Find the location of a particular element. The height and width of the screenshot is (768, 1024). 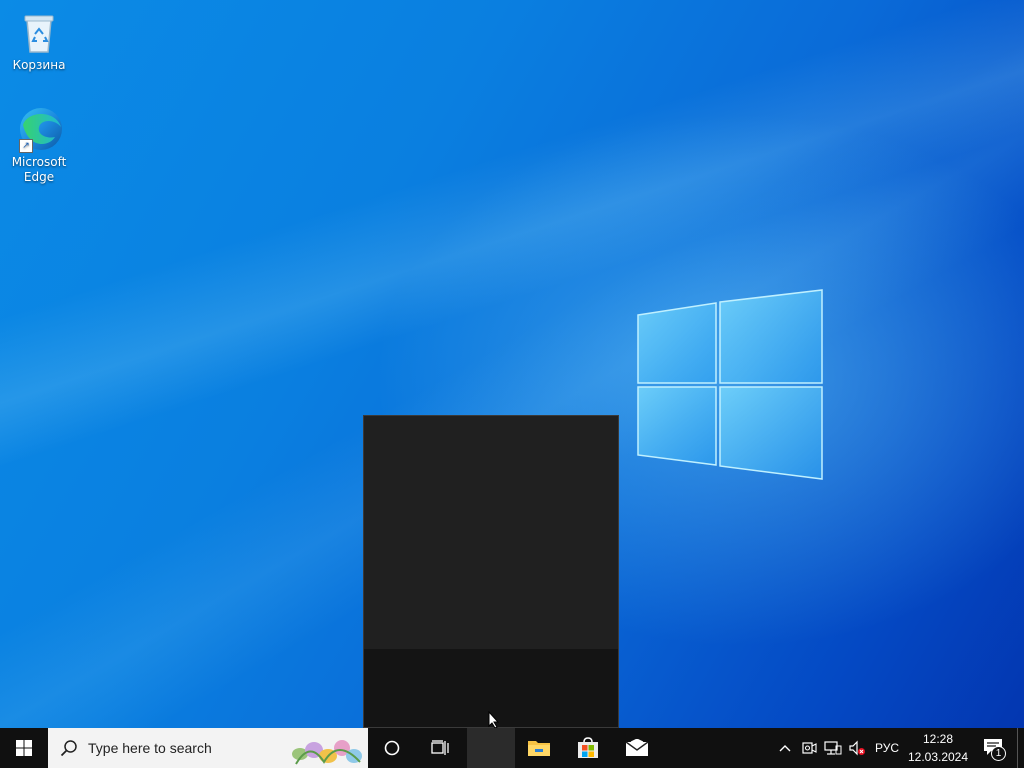

notification-count-badge: 1 is located at coordinates (998, 753).